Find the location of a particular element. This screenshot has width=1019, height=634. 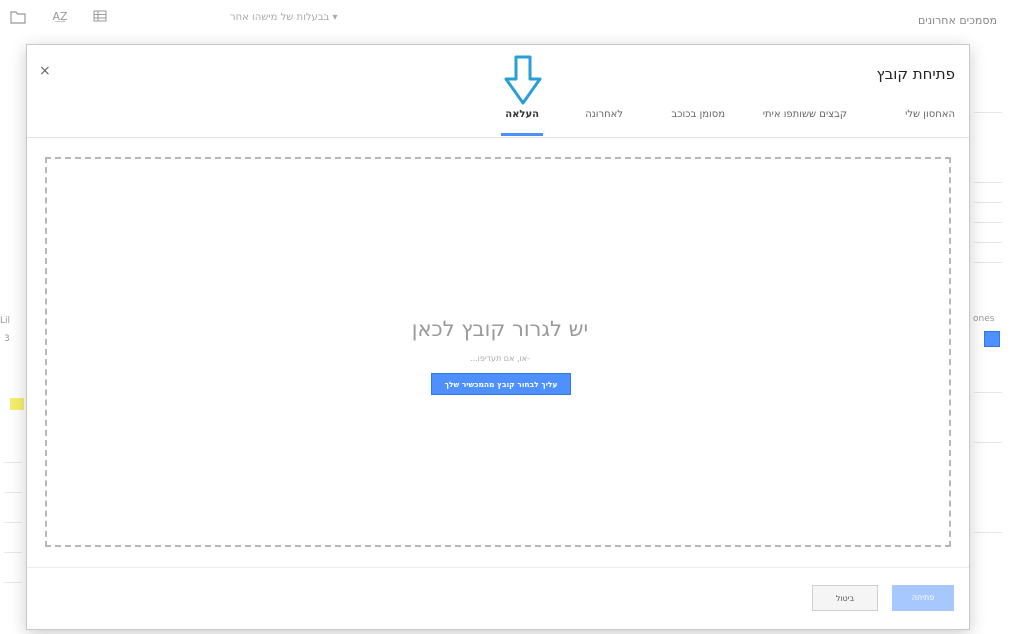

ownership-filter: ▾ בבעלות של מישהו אחר is located at coordinates (284, 17).